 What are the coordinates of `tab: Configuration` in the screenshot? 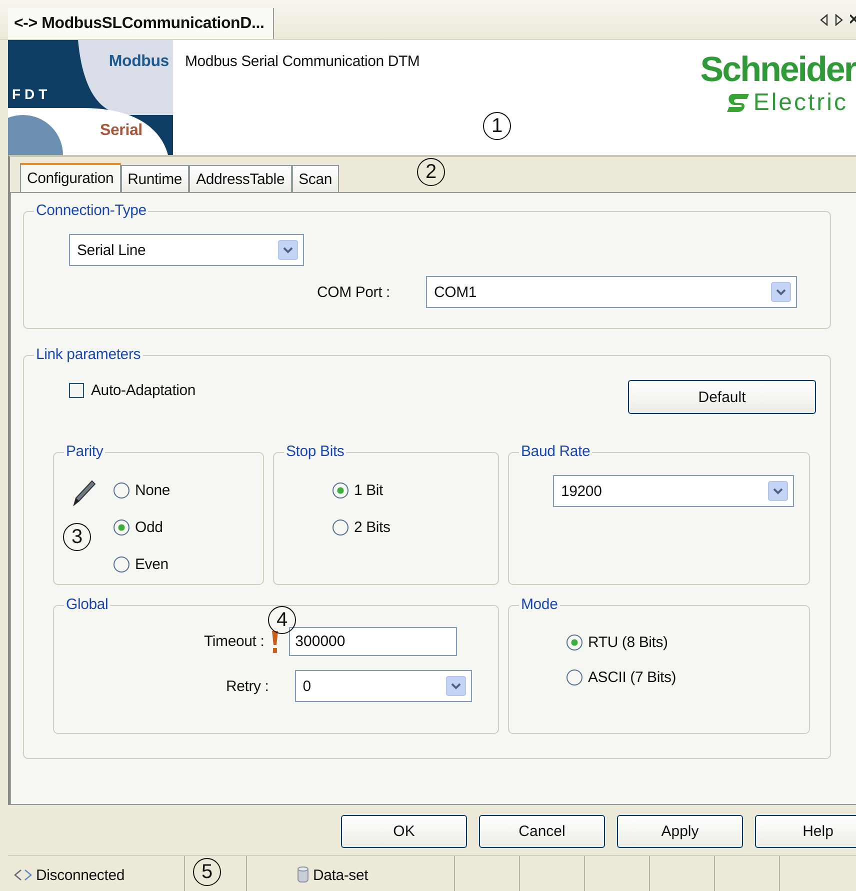 It's located at (70, 178).